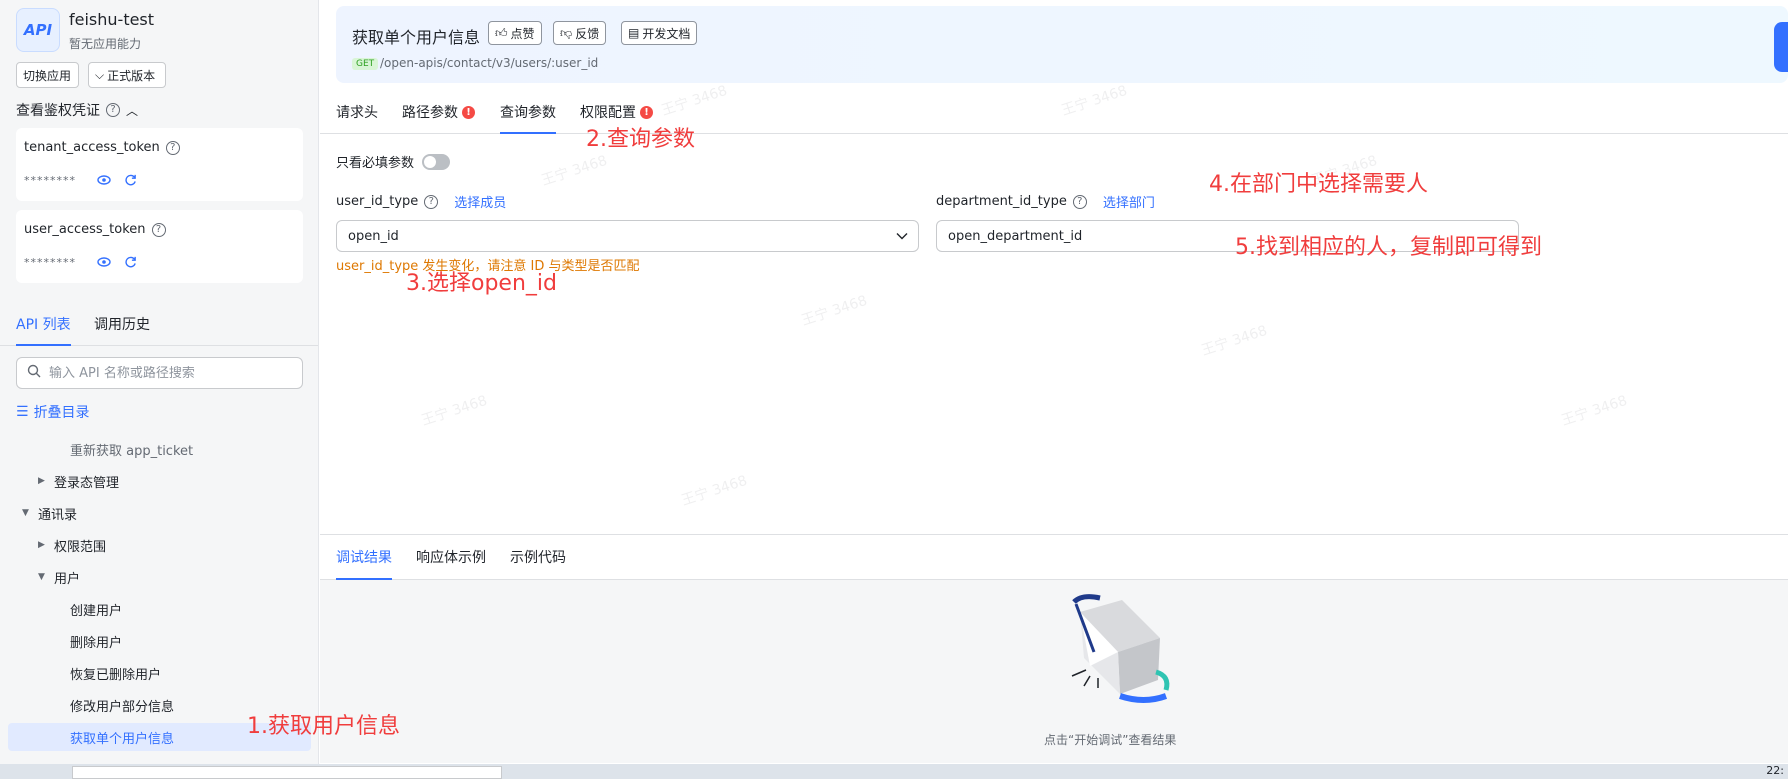 Image resolution: width=1788 pixels, height=779 pixels. What do you see at coordinates (365, 64) in the screenshot?
I see `http-method-badge: GET` at bounding box center [365, 64].